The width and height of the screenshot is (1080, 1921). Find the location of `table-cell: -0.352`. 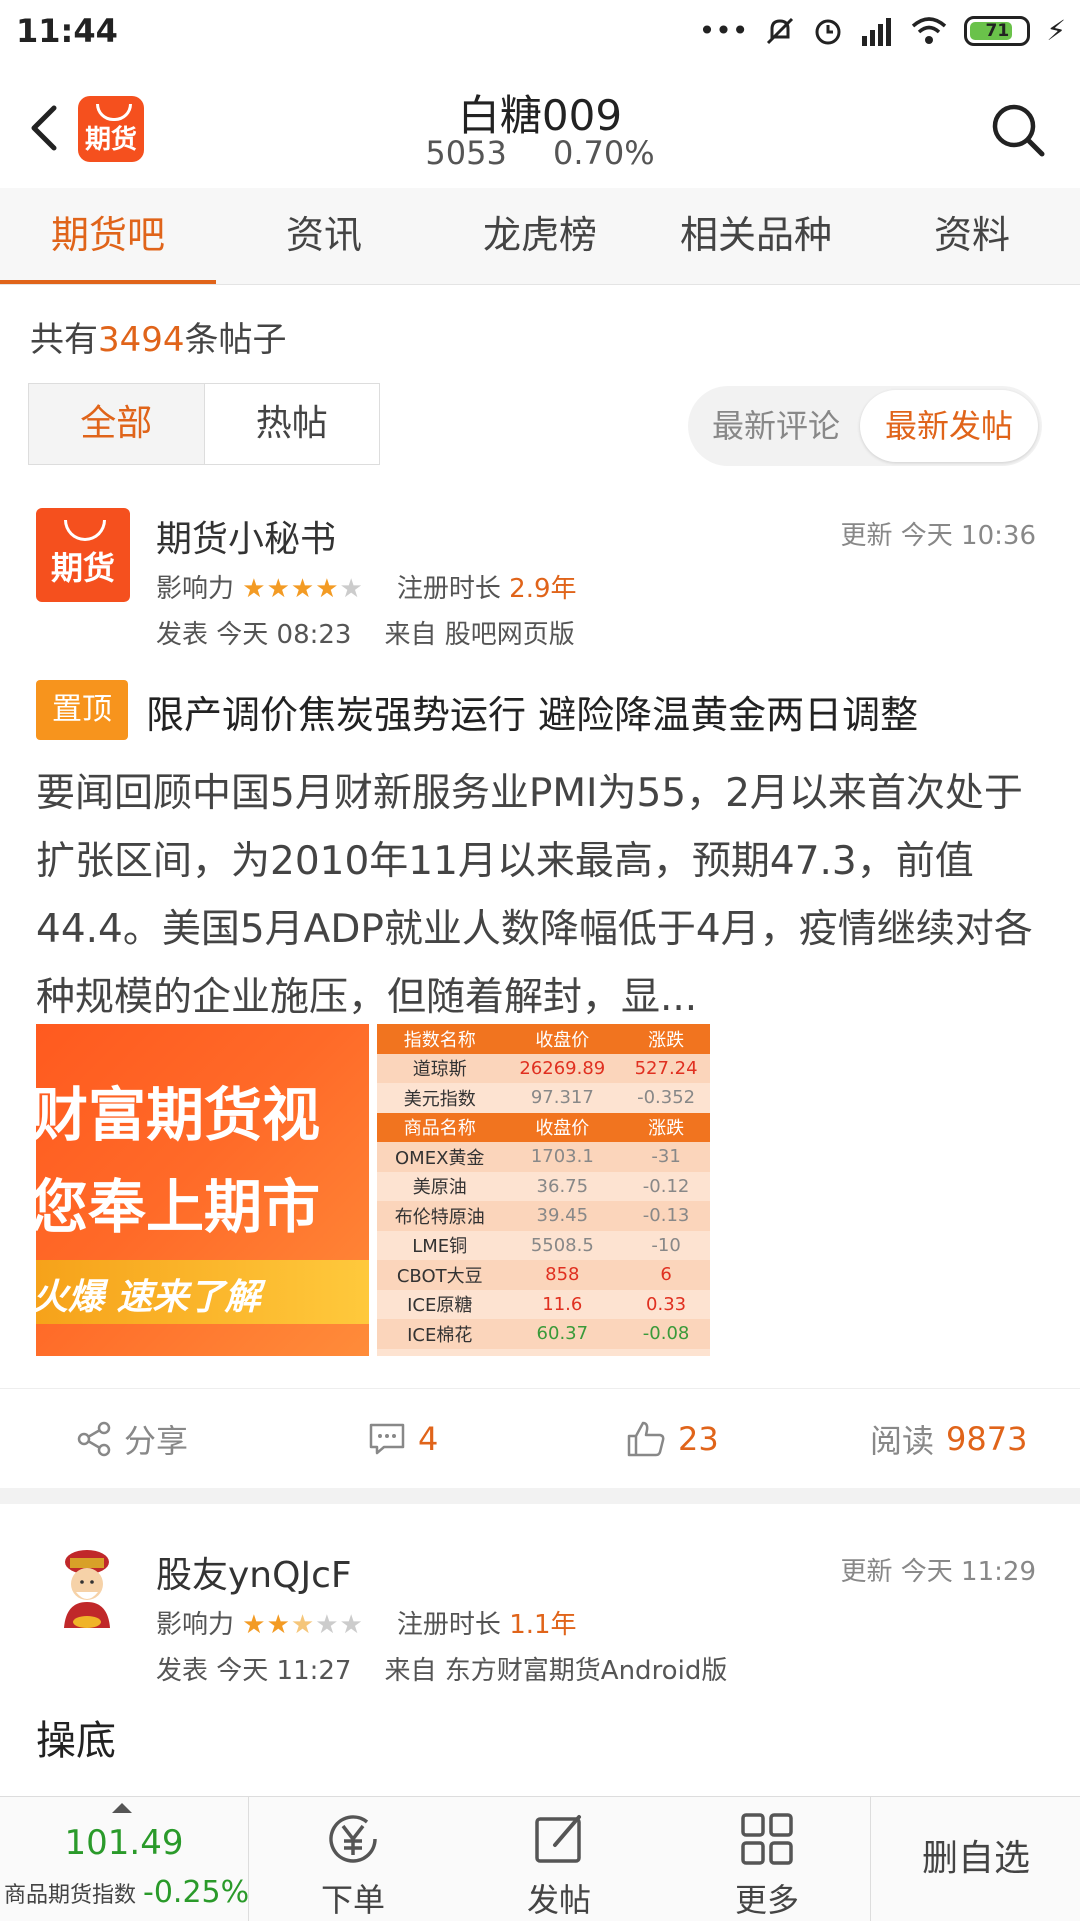

table-cell: -0.352 is located at coordinates (666, 1098).